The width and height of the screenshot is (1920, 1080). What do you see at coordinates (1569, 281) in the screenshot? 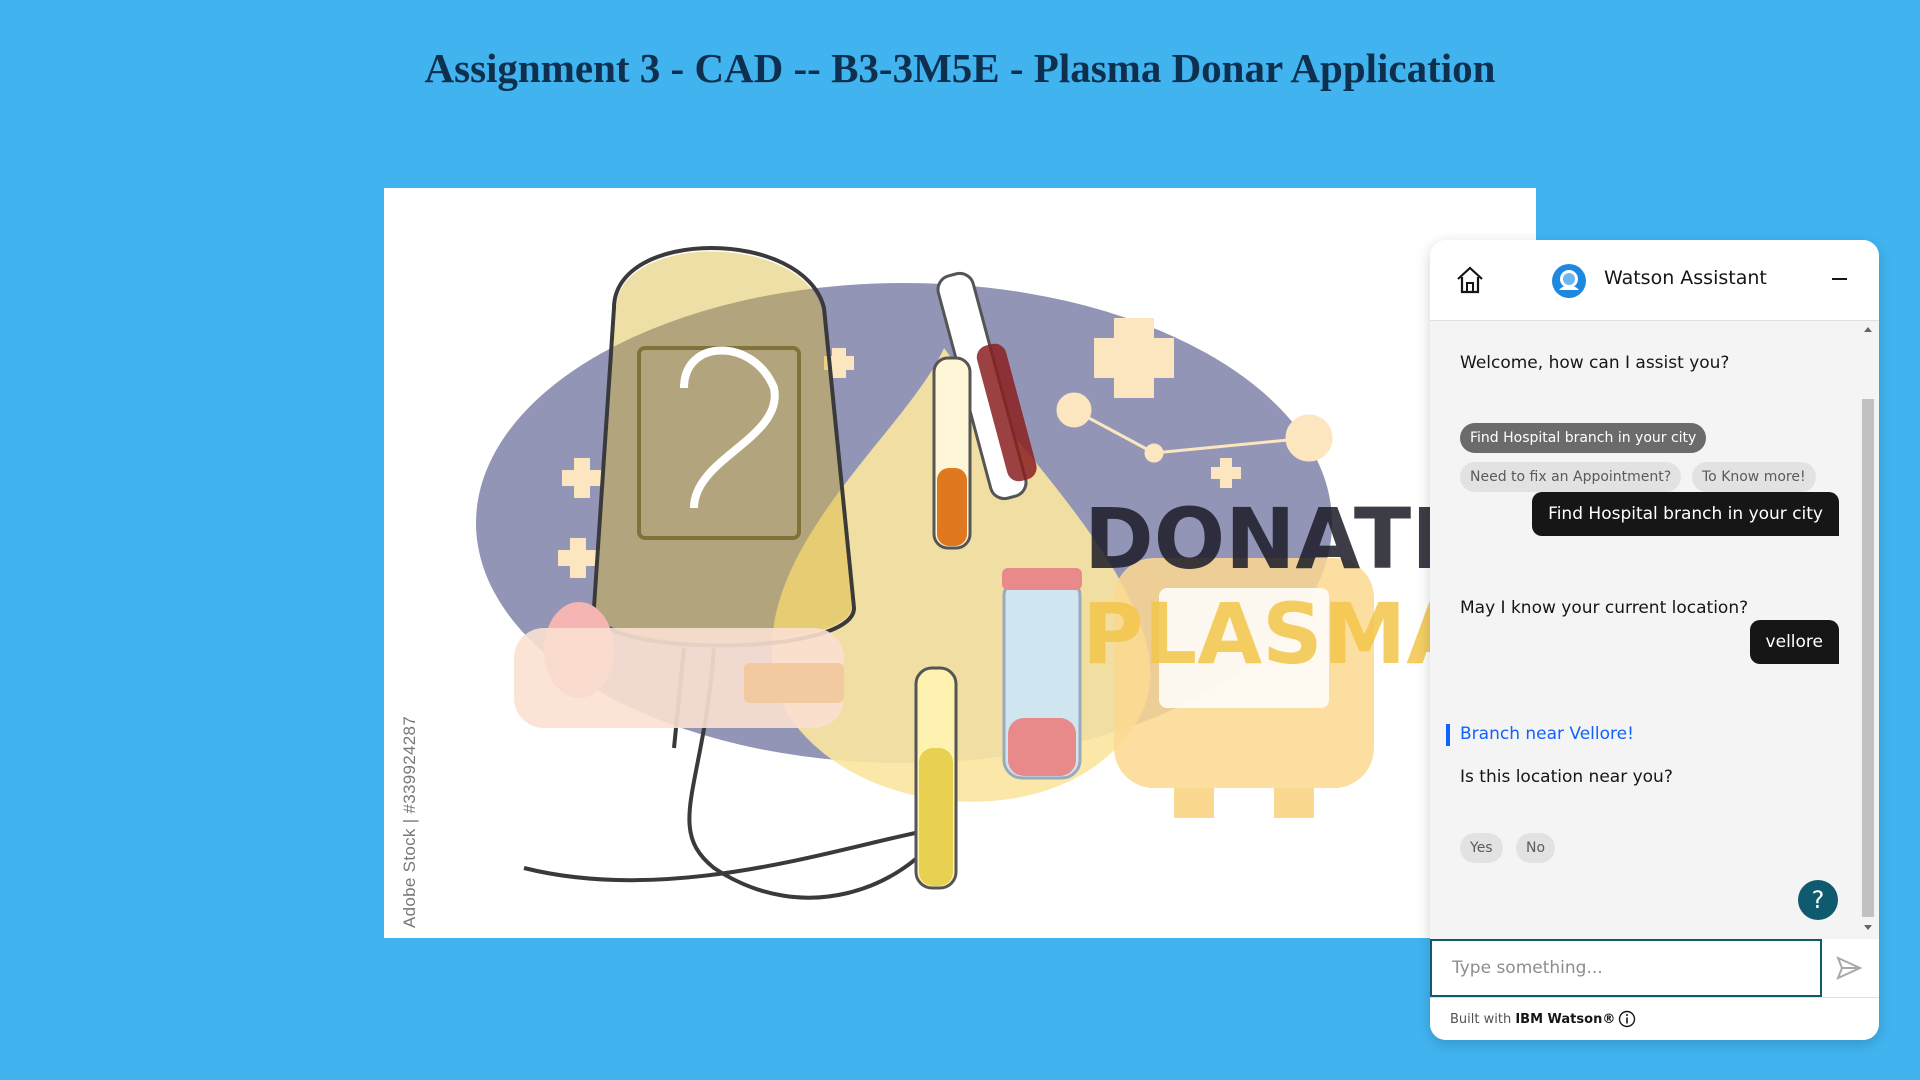
I see `watson-avatar-icon` at bounding box center [1569, 281].